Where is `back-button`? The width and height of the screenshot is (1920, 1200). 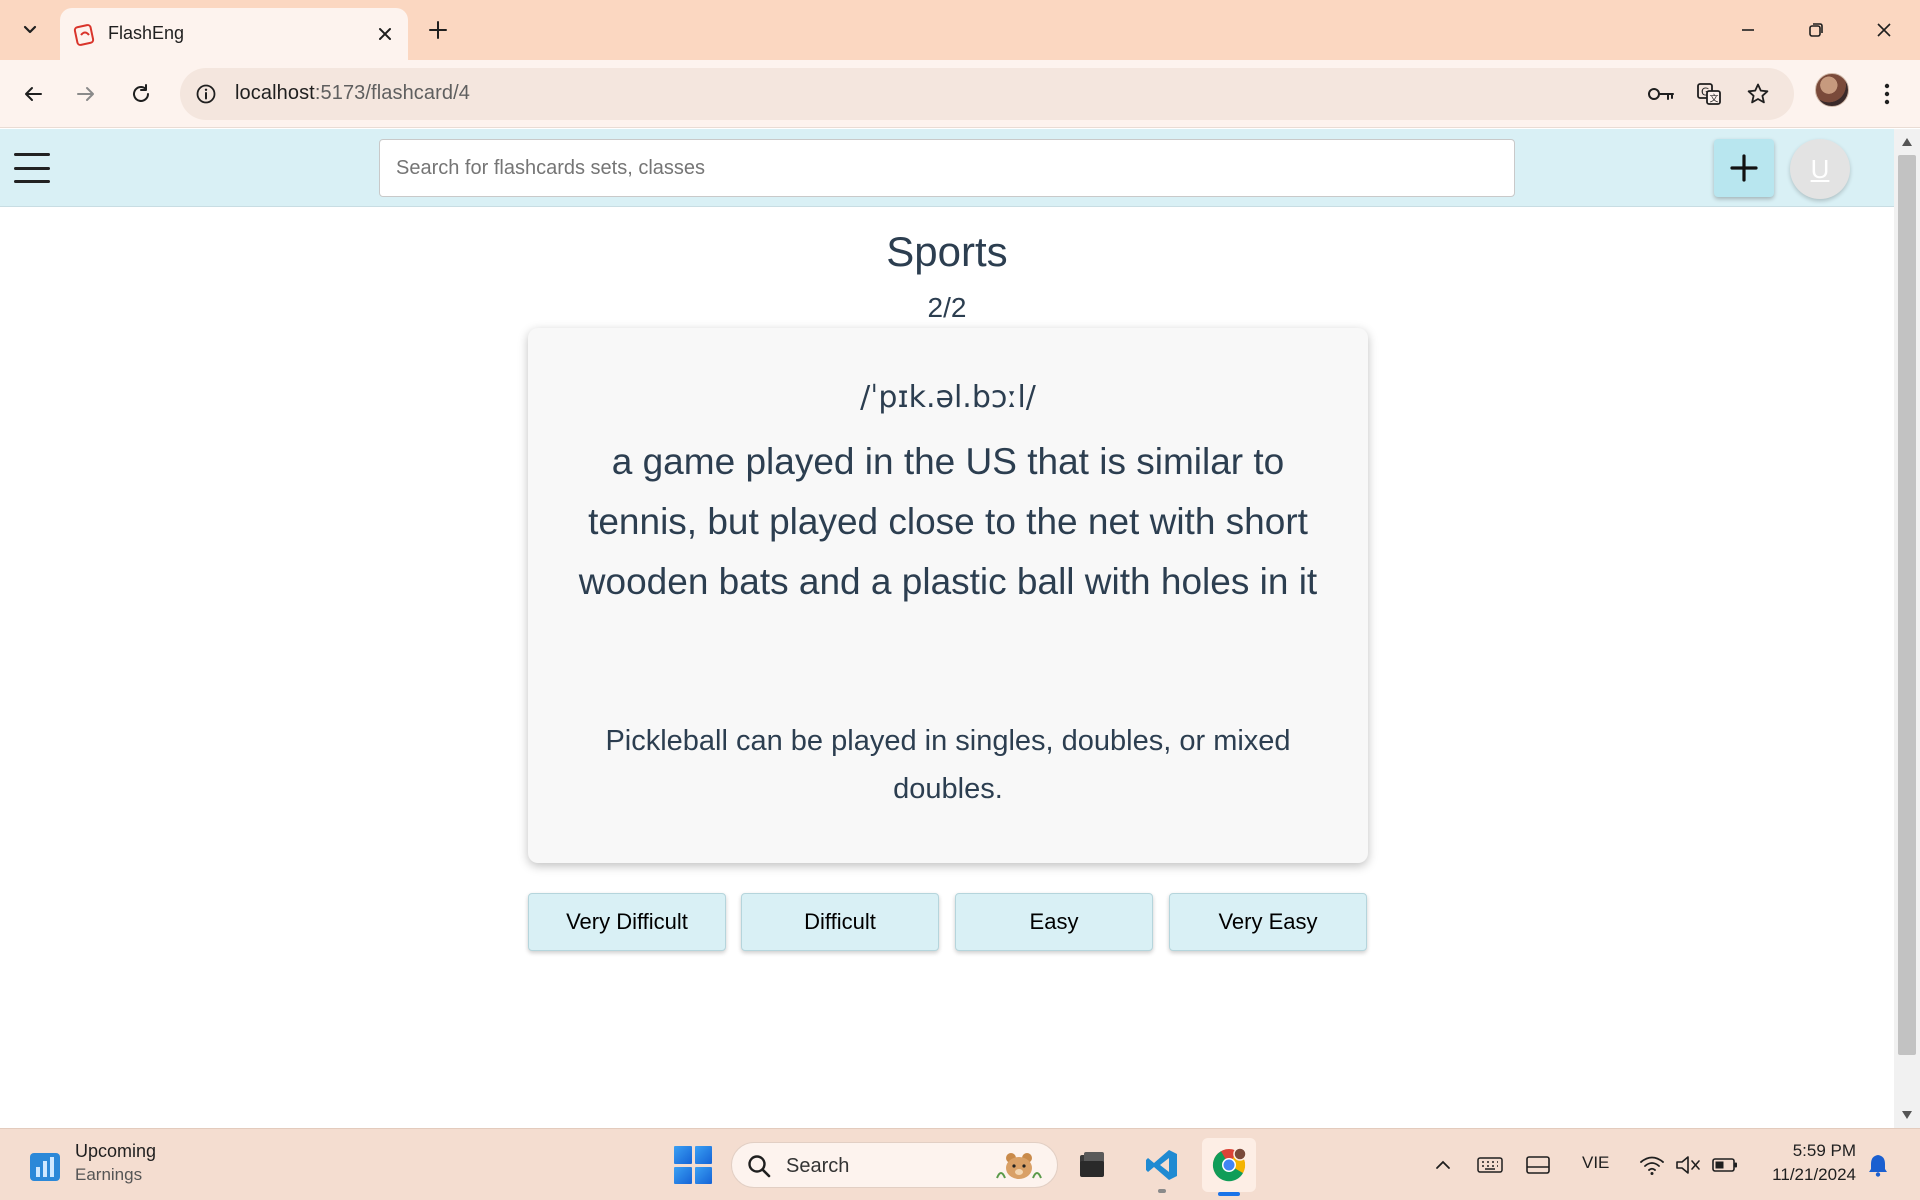 back-button is located at coordinates (33, 94).